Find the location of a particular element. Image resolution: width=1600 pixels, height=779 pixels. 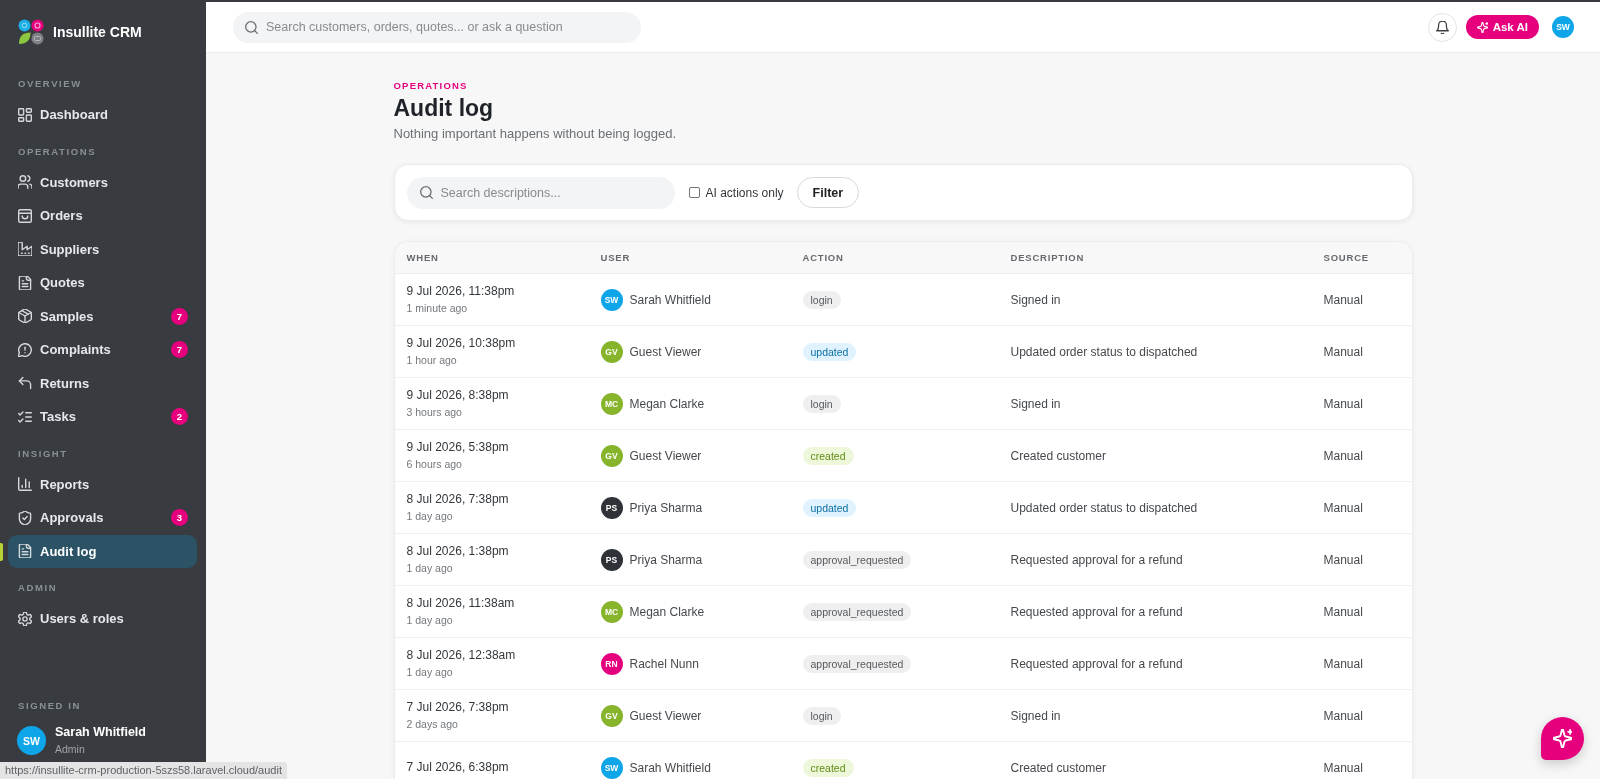

undo-arrow-icon is located at coordinates (25, 383).